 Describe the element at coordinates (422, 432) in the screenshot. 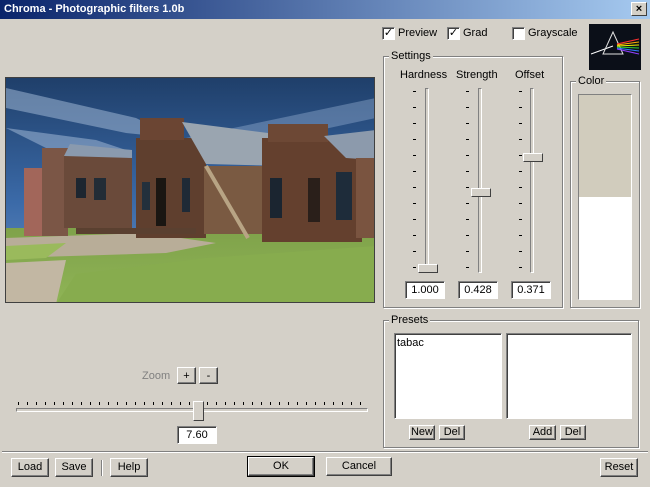

I see `preset-new-button: New` at that location.